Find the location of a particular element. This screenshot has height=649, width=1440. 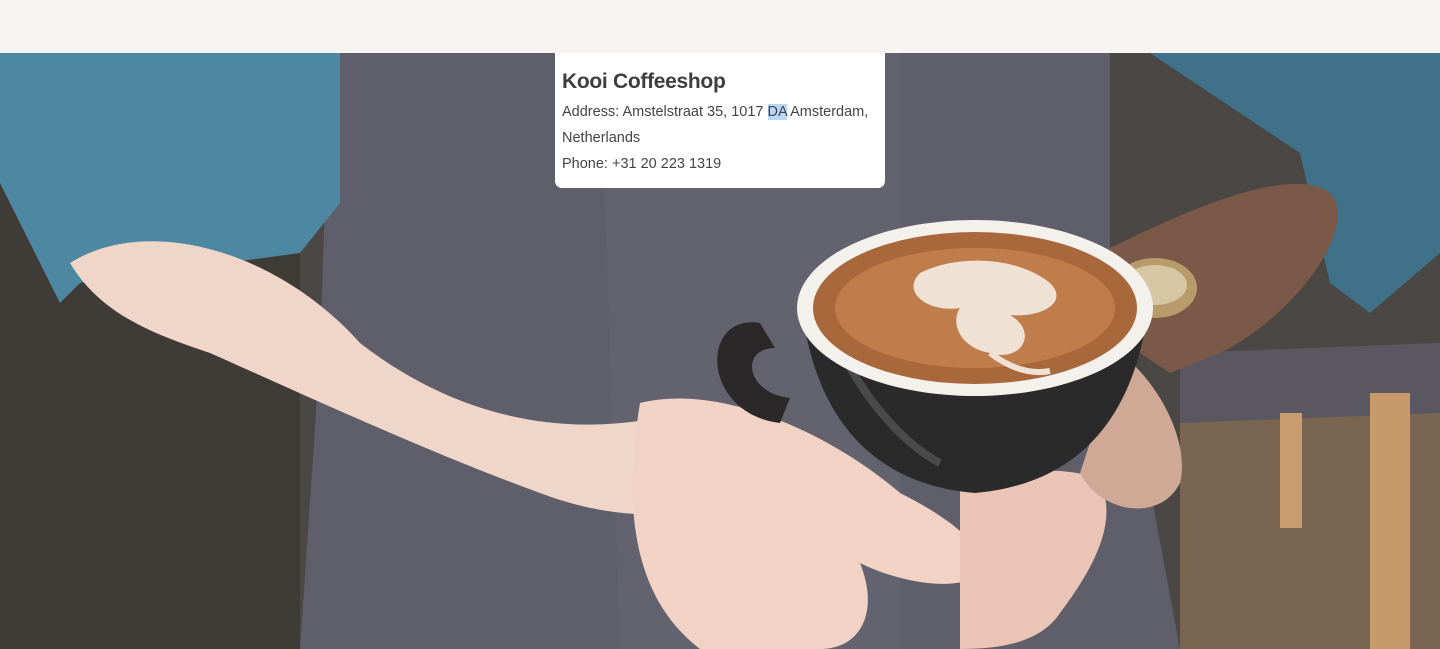

shop-phone: Phone: +31 20 223 1319 is located at coordinates (642, 164).